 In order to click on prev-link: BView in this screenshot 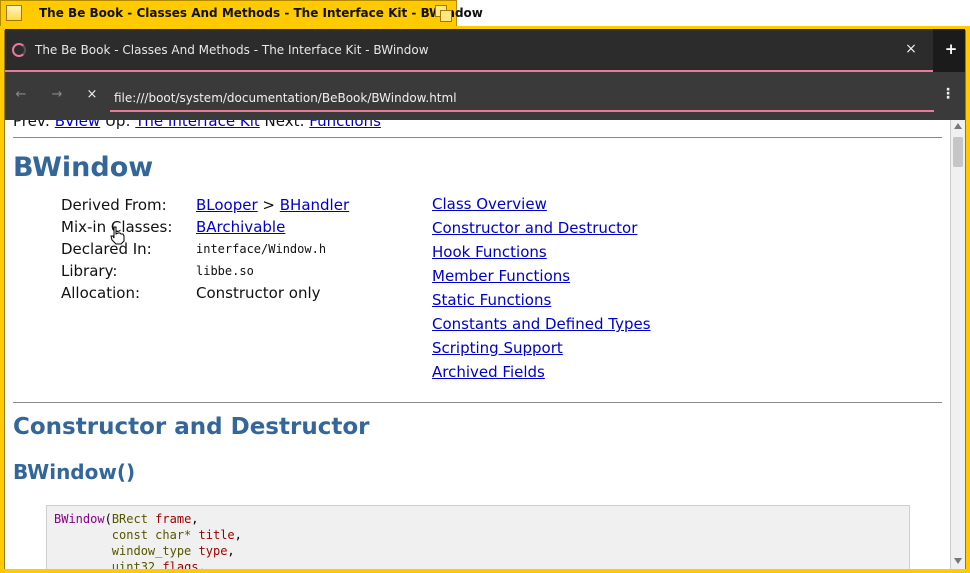, I will do `click(77, 125)`.